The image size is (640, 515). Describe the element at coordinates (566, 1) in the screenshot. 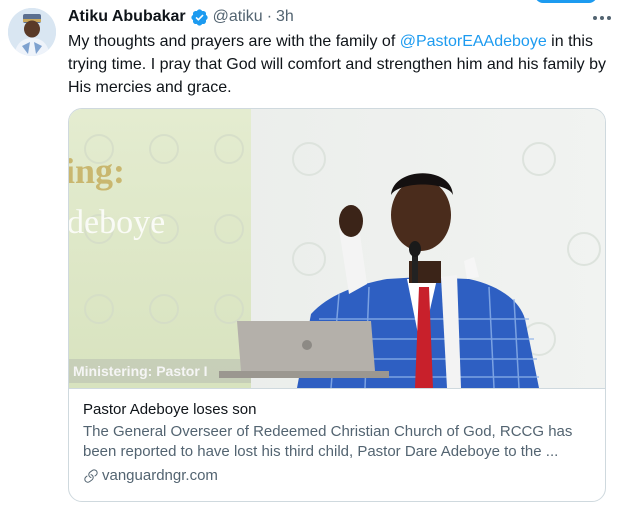

I see `follow-button-edge` at that location.